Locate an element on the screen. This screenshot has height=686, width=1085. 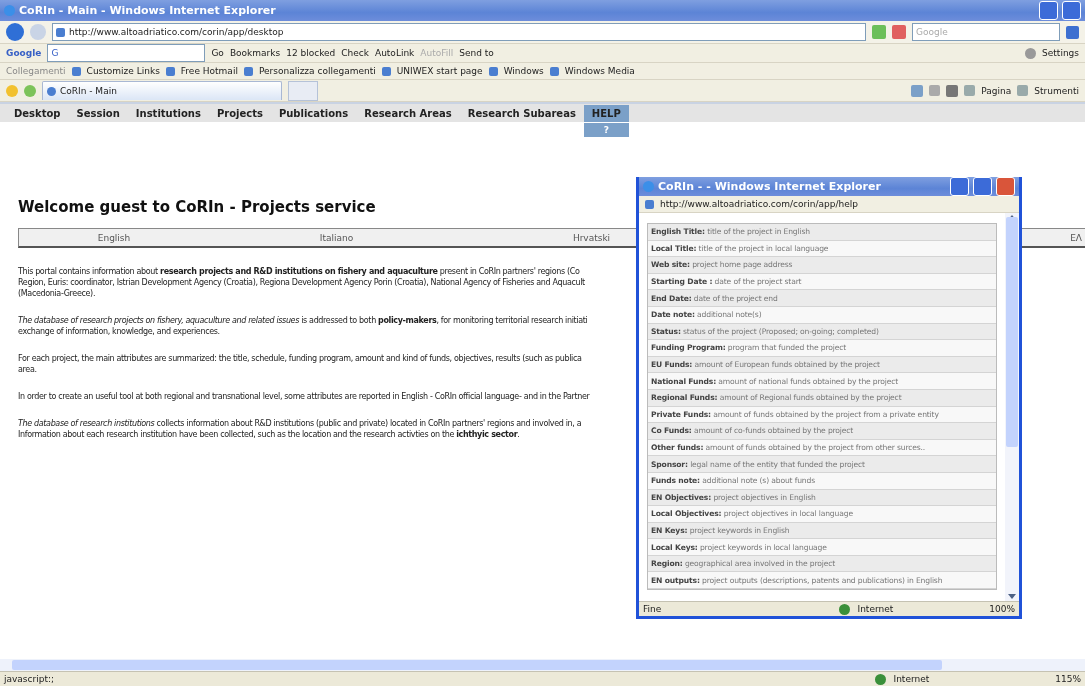
popup-title: CoRIn - - Windows Internet Explorer is located at coordinates (770, 186).